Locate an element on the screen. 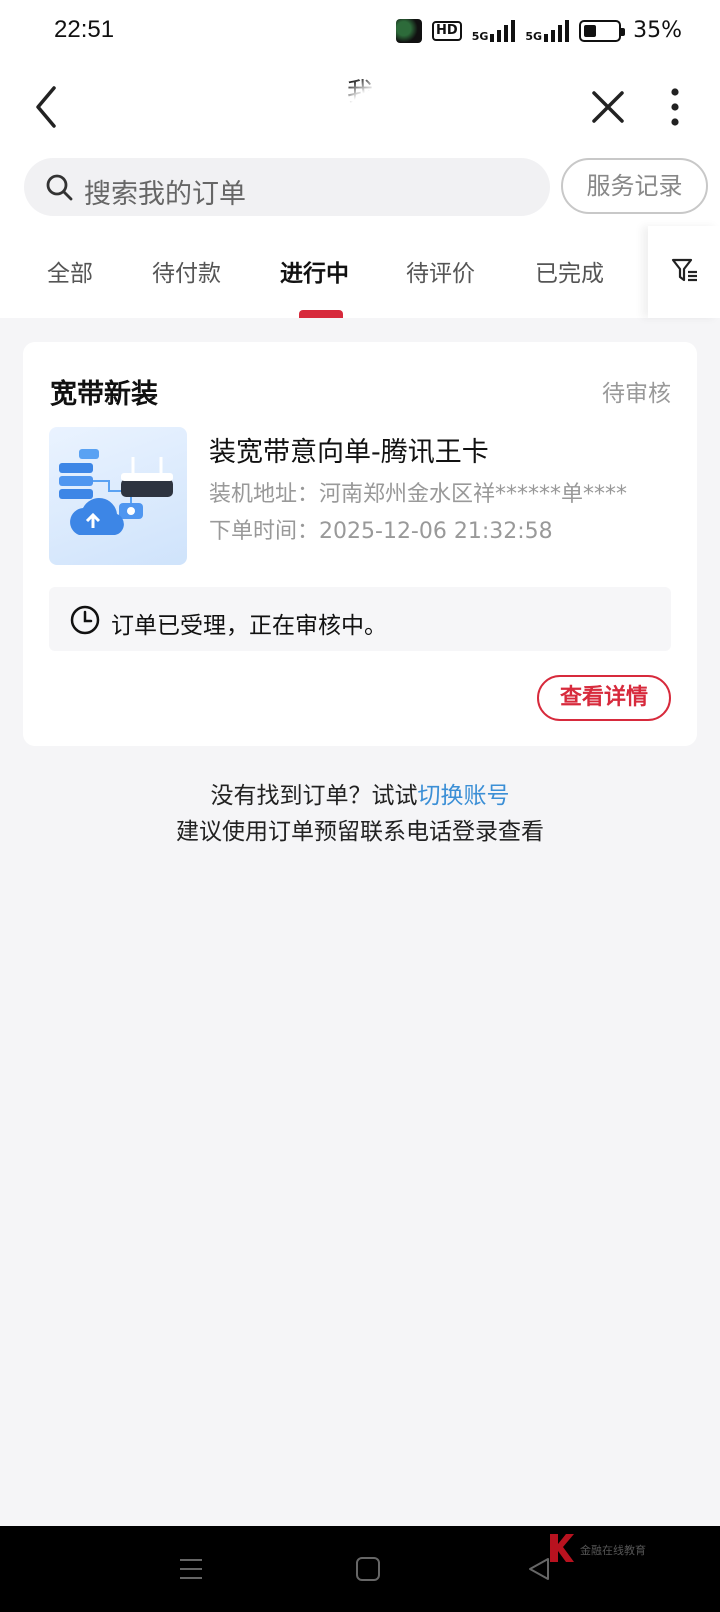 The height and width of the screenshot is (1612, 720). service-records-button: 服务记录 is located at coordinates (634, 186).